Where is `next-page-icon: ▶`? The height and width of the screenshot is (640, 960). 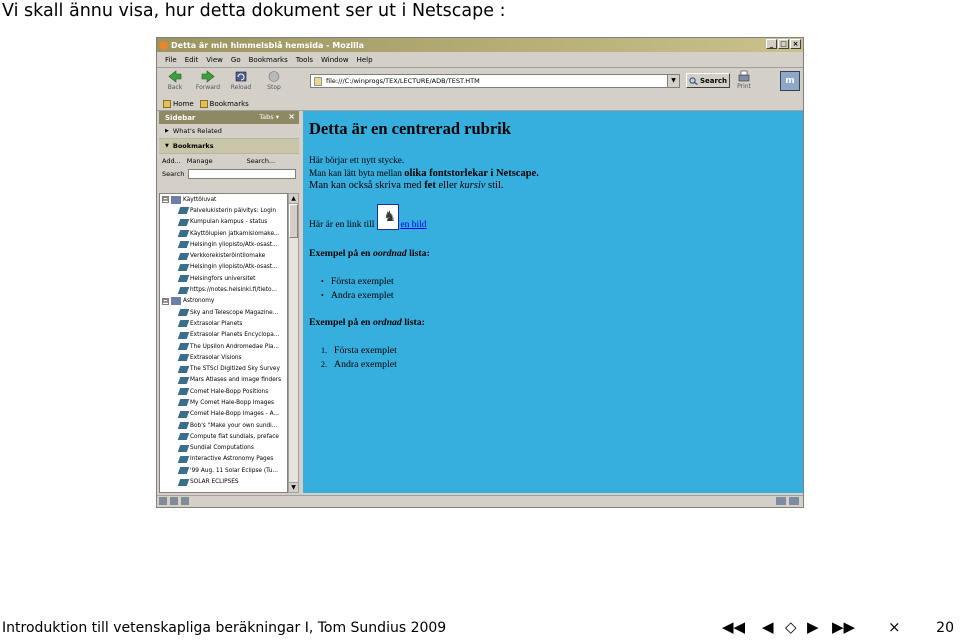
next-page-icon: ▶ is located at coordinates (813, 627).